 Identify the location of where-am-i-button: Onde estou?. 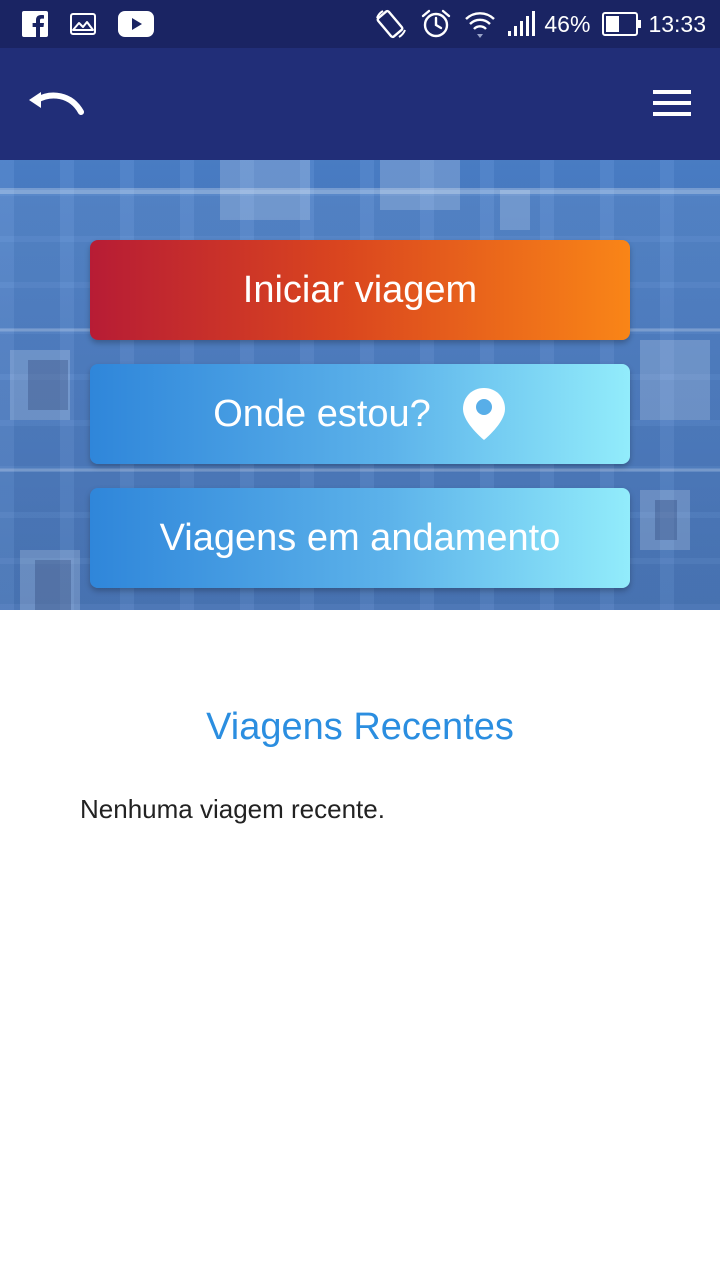
(360, 414).